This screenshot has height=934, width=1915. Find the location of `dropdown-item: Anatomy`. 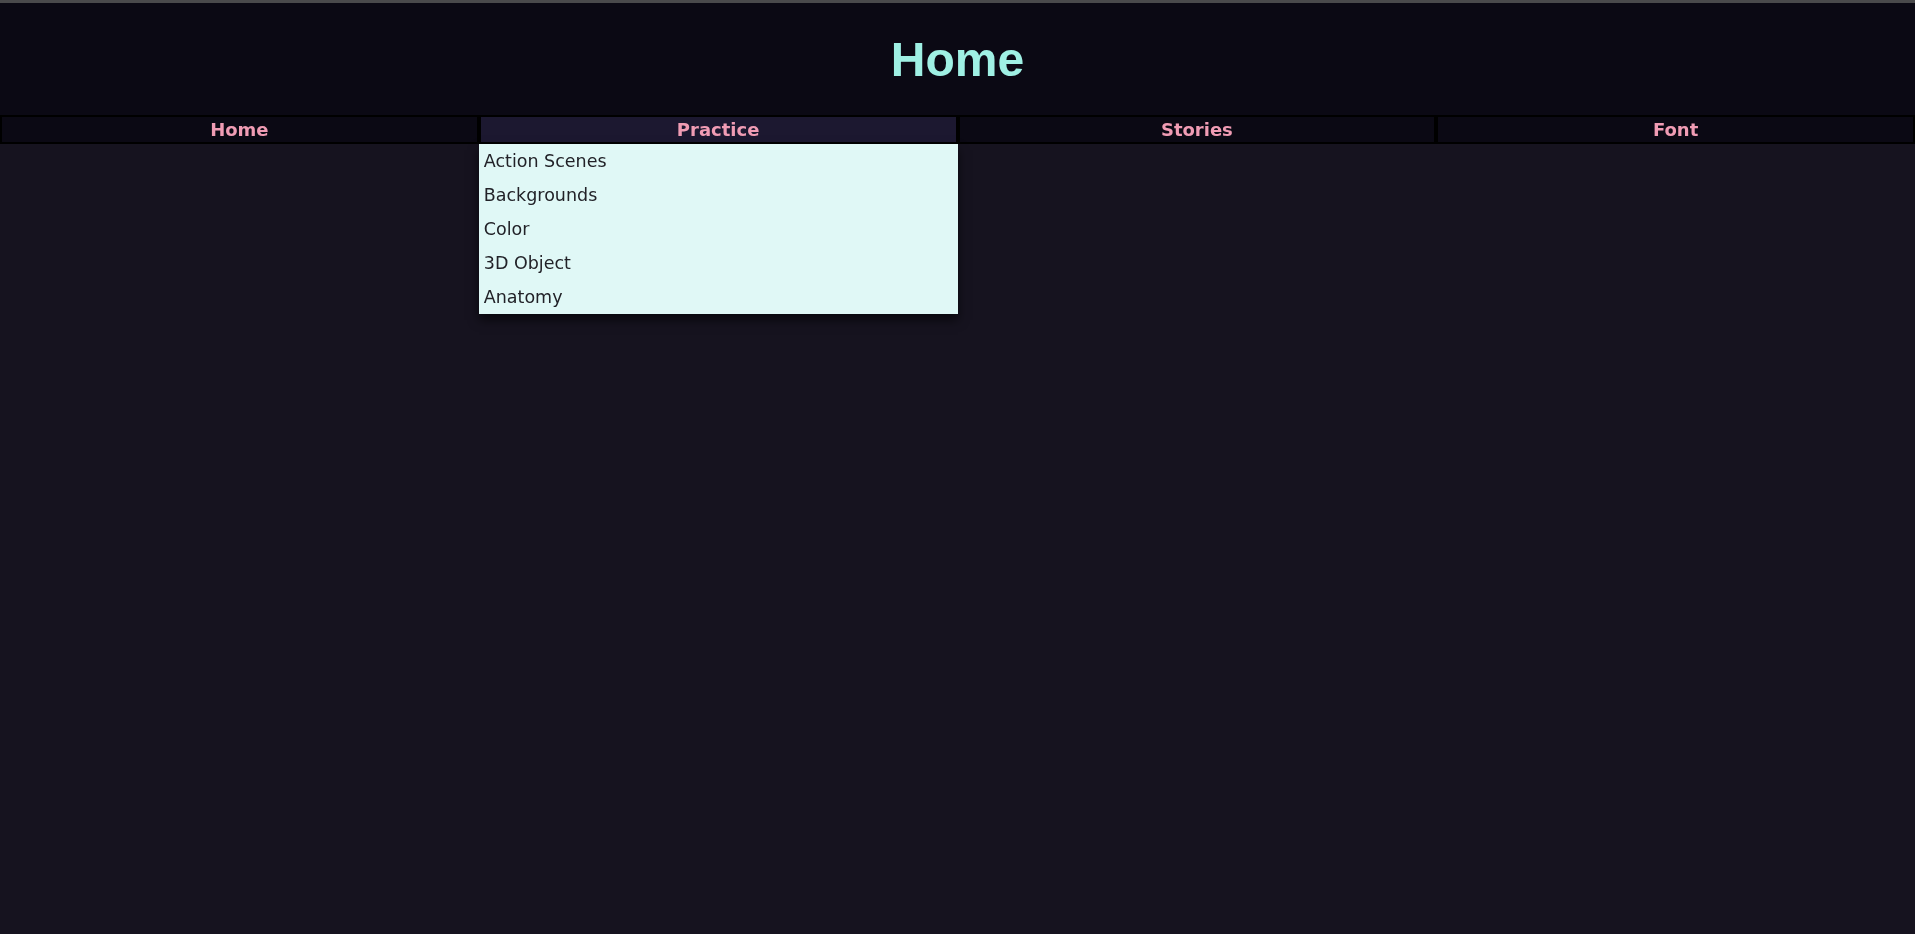

dropdown-item: Anatomy is located at coordinates (718, 297).